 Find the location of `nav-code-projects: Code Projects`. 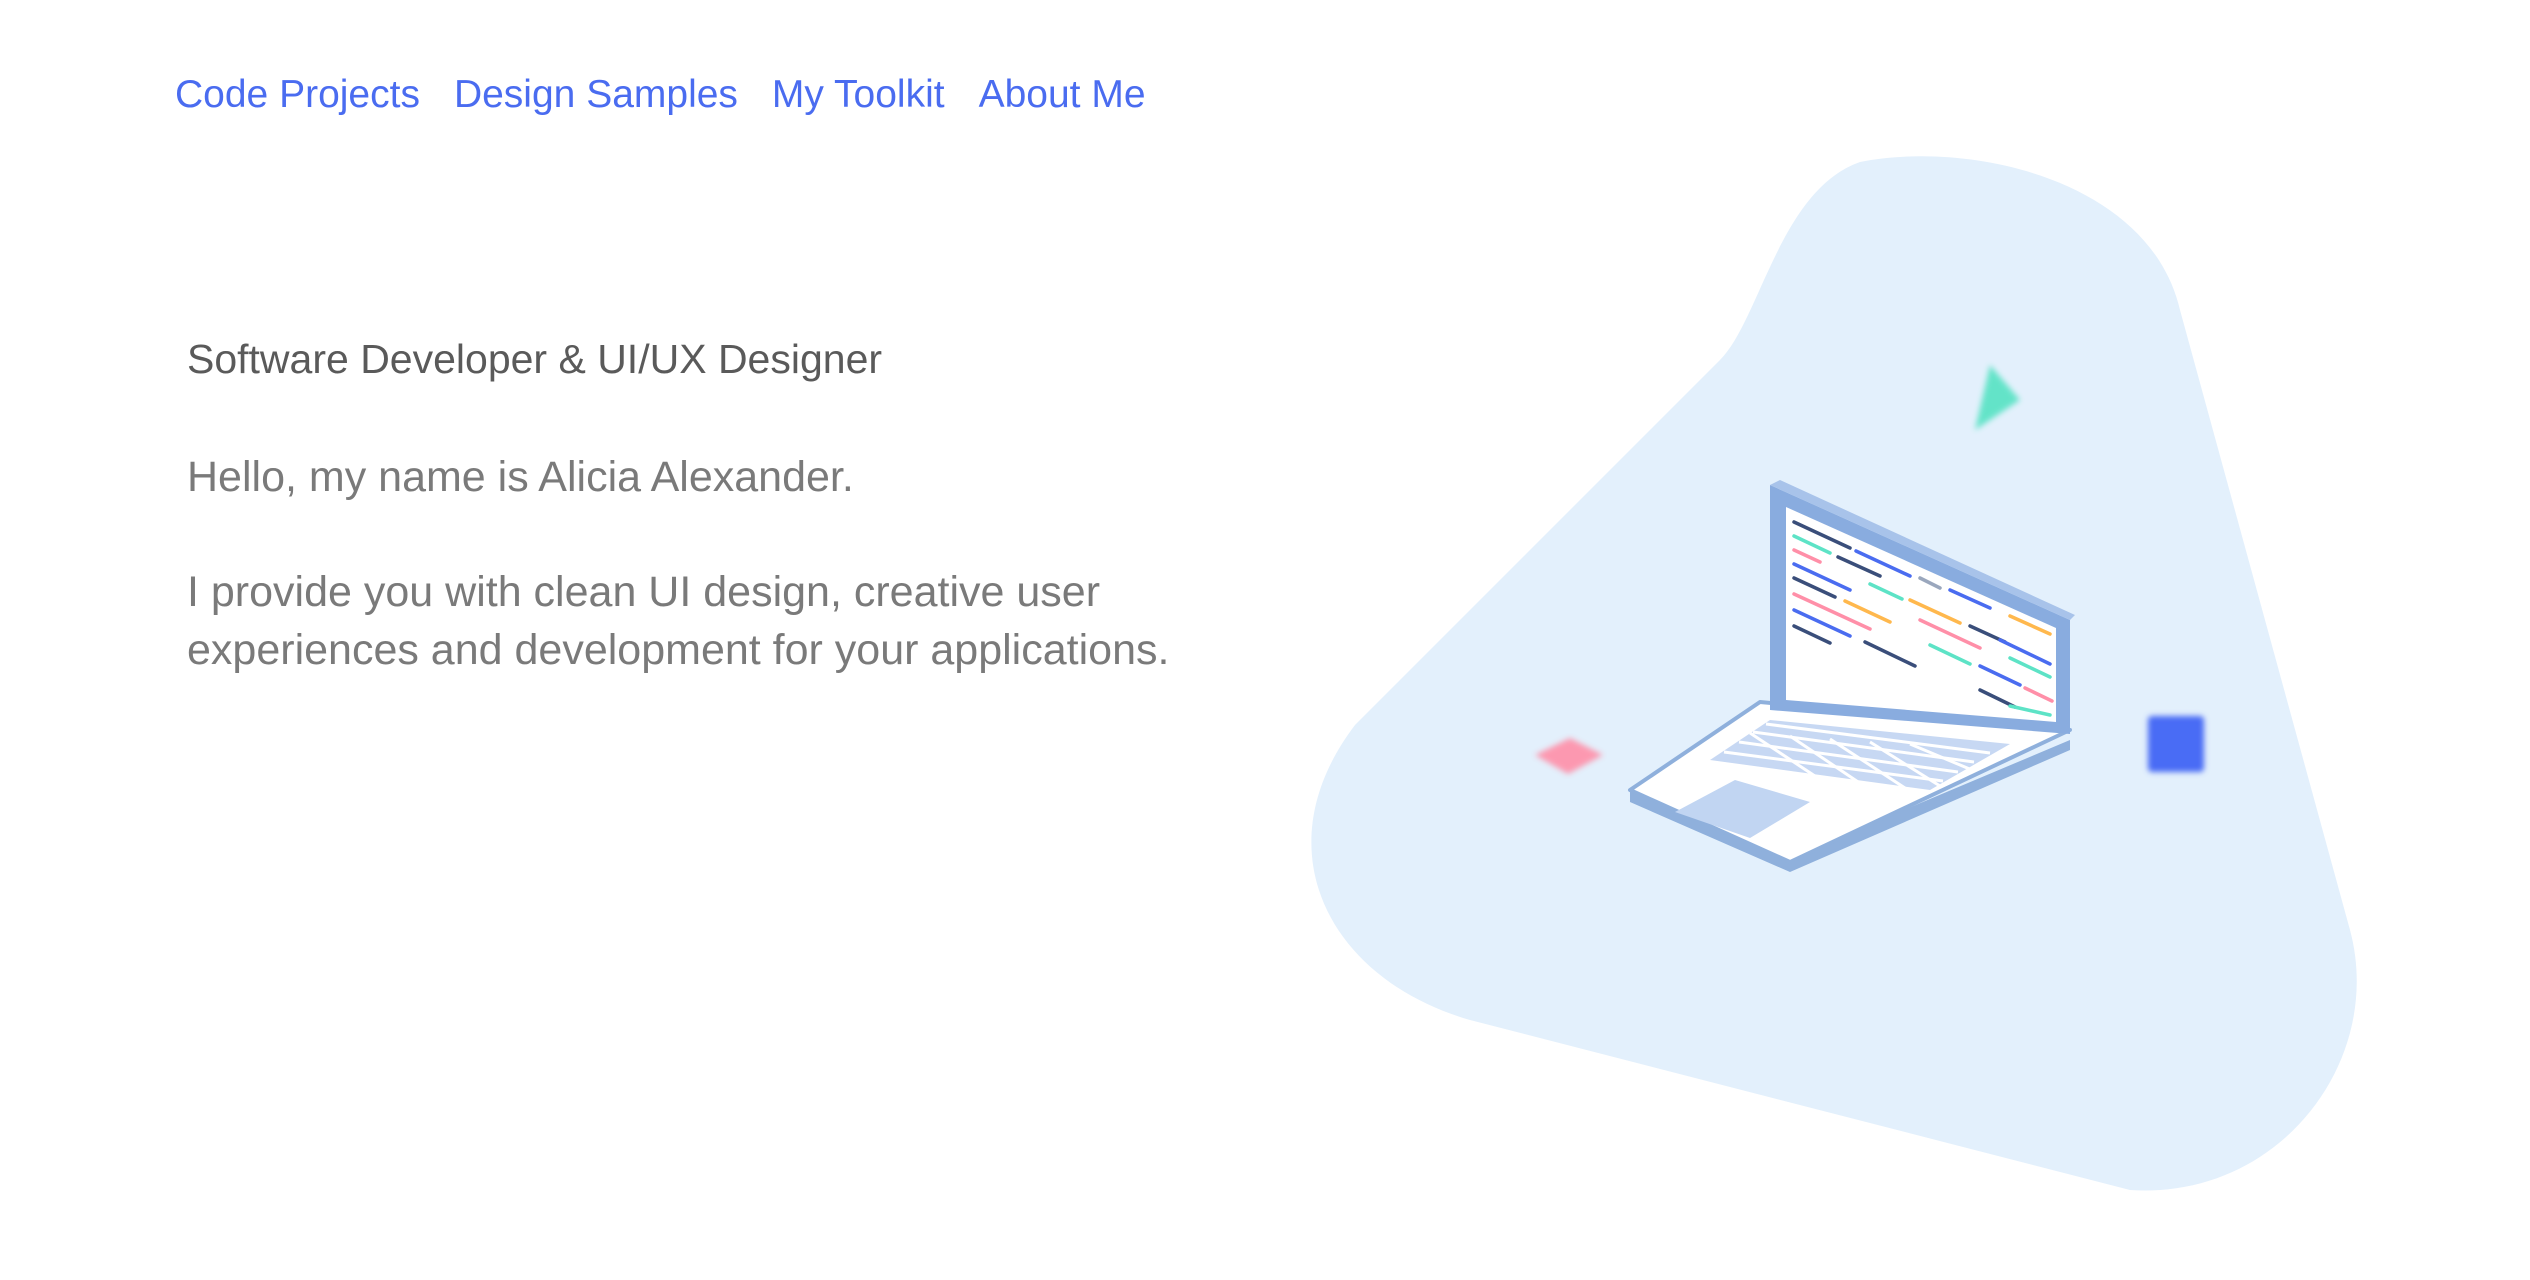

nav-code-projects: Code Projects is located at coordinates (297, 95).